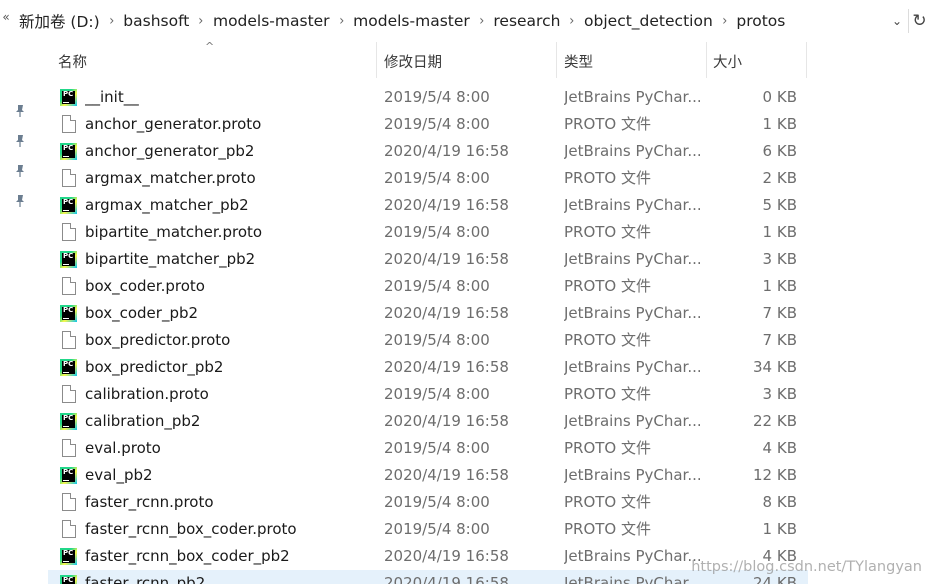 This screenshot has height=584, width=930. Describe the element at coordinates (775, 475) in the screenshot. I see `file-size: 12 KB` at that location.